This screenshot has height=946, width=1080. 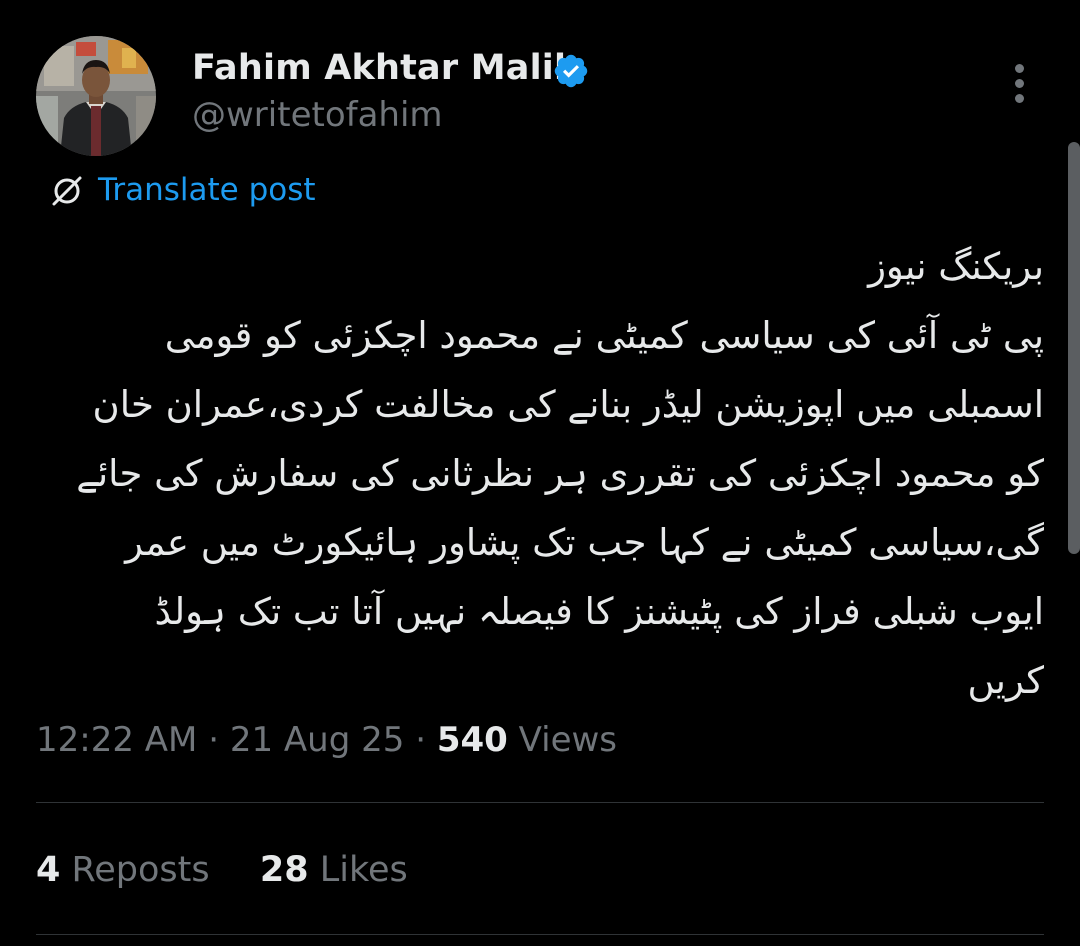 What do you see at coordinates (384, 68) in the screenshot?
I see `author-display-name: Fahim Akhtar Malik` at bounding box center [384, 68].